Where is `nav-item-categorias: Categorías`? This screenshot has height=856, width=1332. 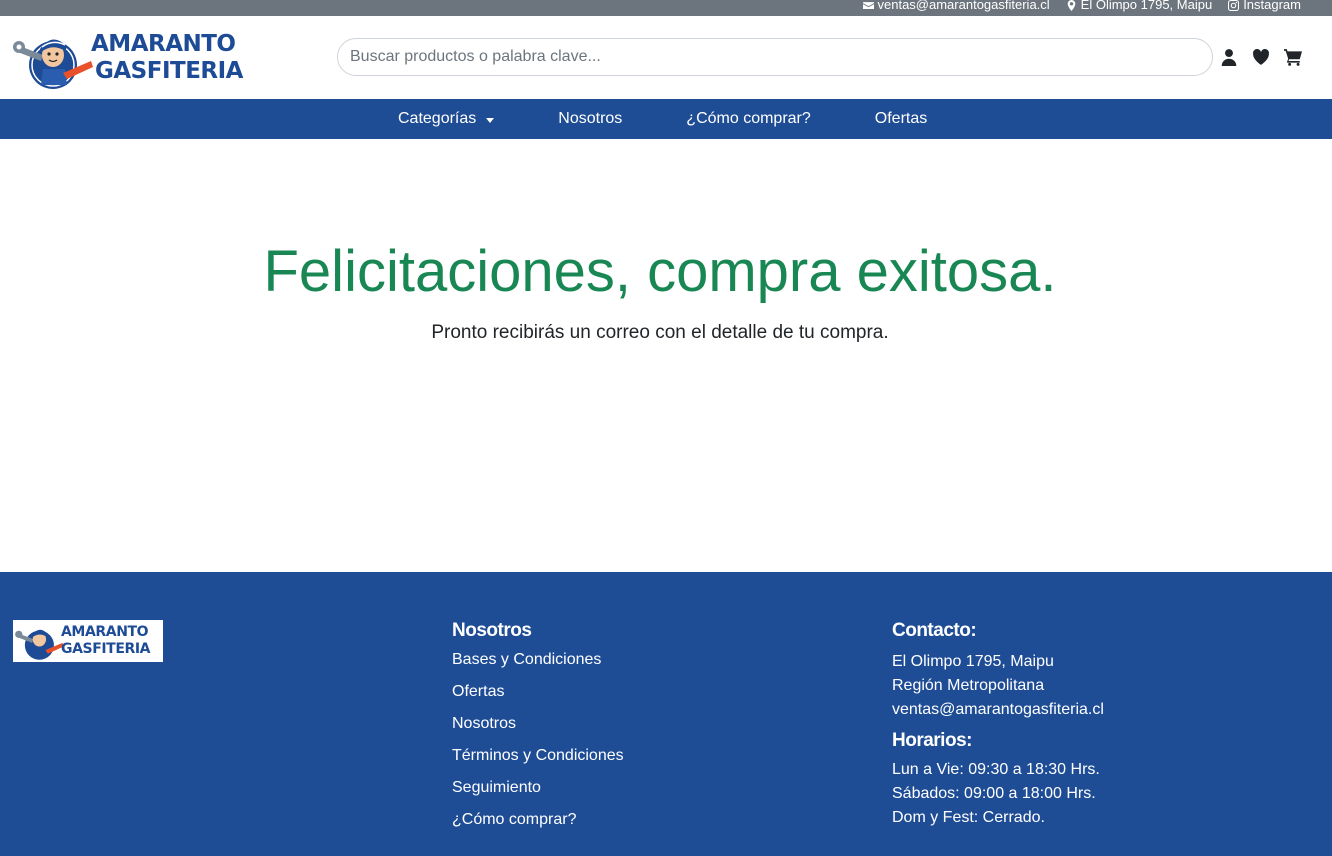
nav-item-categorias: Categorías is located at coordinates (446, 119).